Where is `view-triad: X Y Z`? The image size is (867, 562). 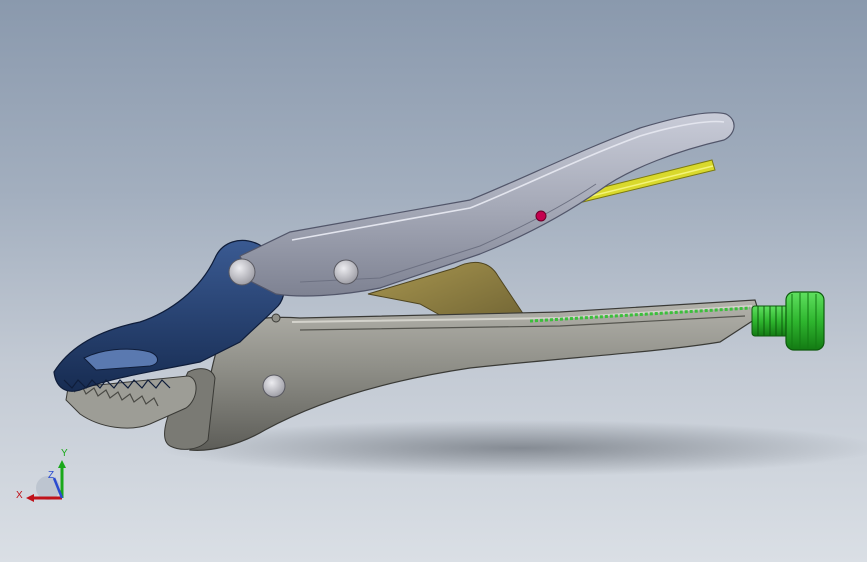
view-triad: X Y Z is located at coordinates (44, 476).